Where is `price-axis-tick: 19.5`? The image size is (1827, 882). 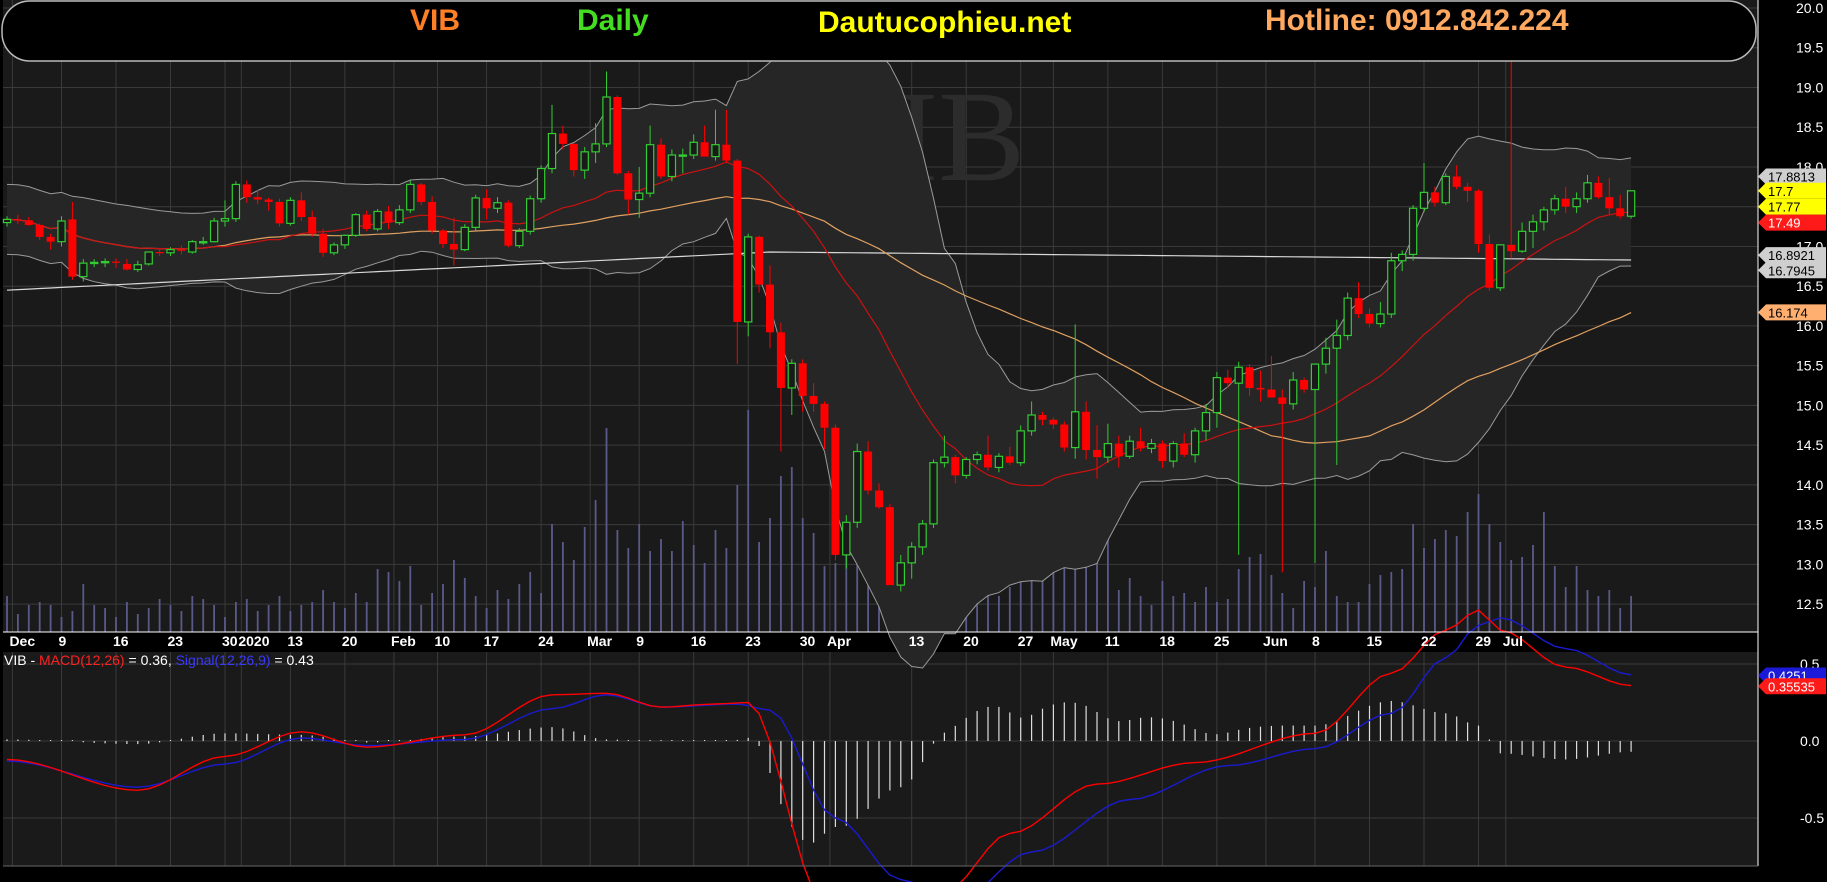 price-axis-tick: 19.5 is located at coordinates (1809, 48).